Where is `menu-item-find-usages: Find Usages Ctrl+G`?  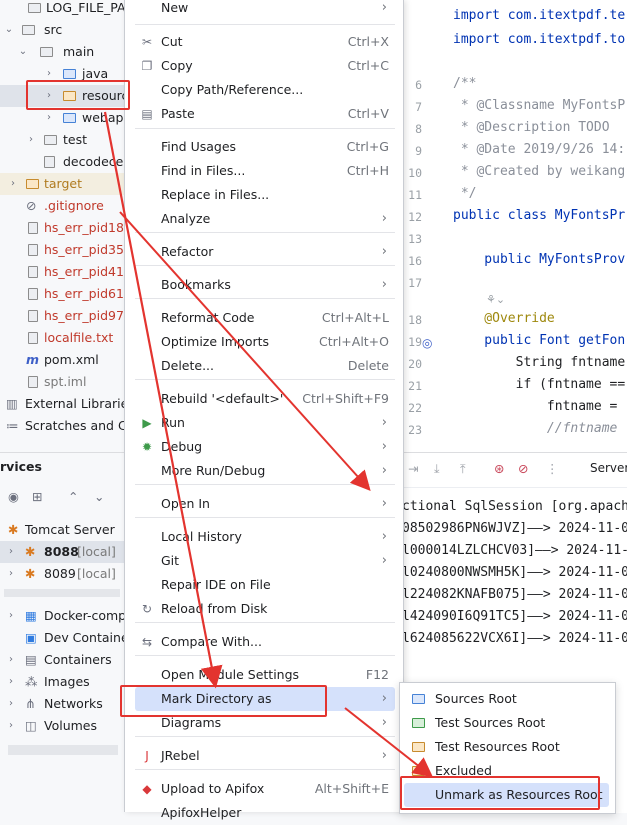
menu-item-find-usages: Find Usages Ctrl+G is located at coordinates (265, 147).